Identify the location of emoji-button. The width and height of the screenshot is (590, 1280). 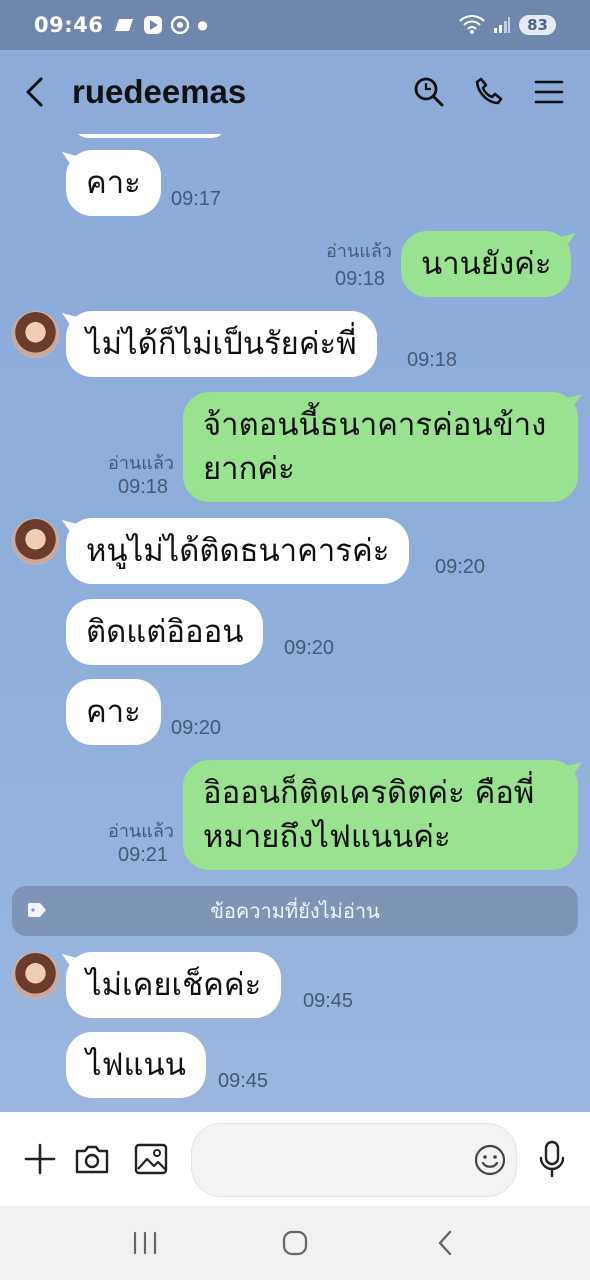
(490, 1162).